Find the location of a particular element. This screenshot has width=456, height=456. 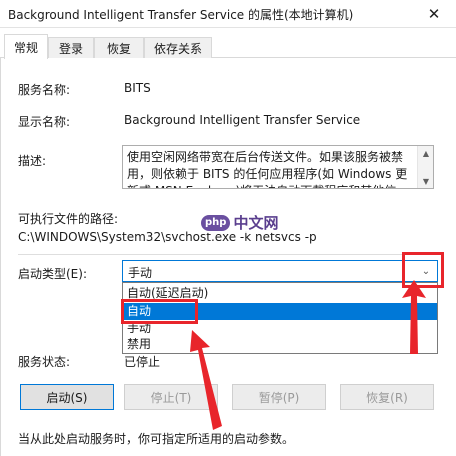

resume-button: 恢复(R) is located at coordinates (387, 397).